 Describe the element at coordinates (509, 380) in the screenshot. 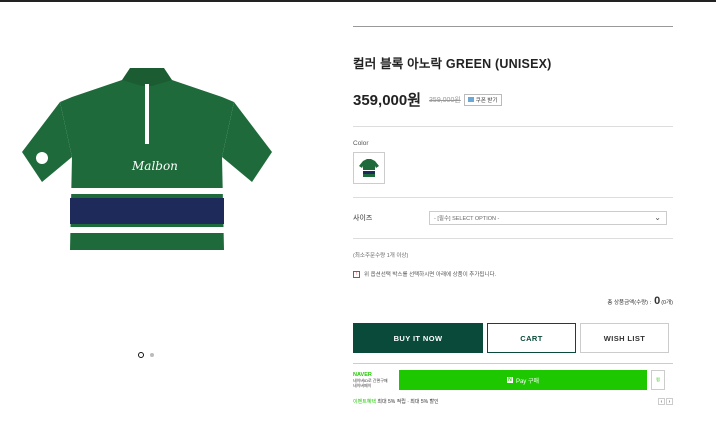

I see `naver-n-icon: N` at that location.